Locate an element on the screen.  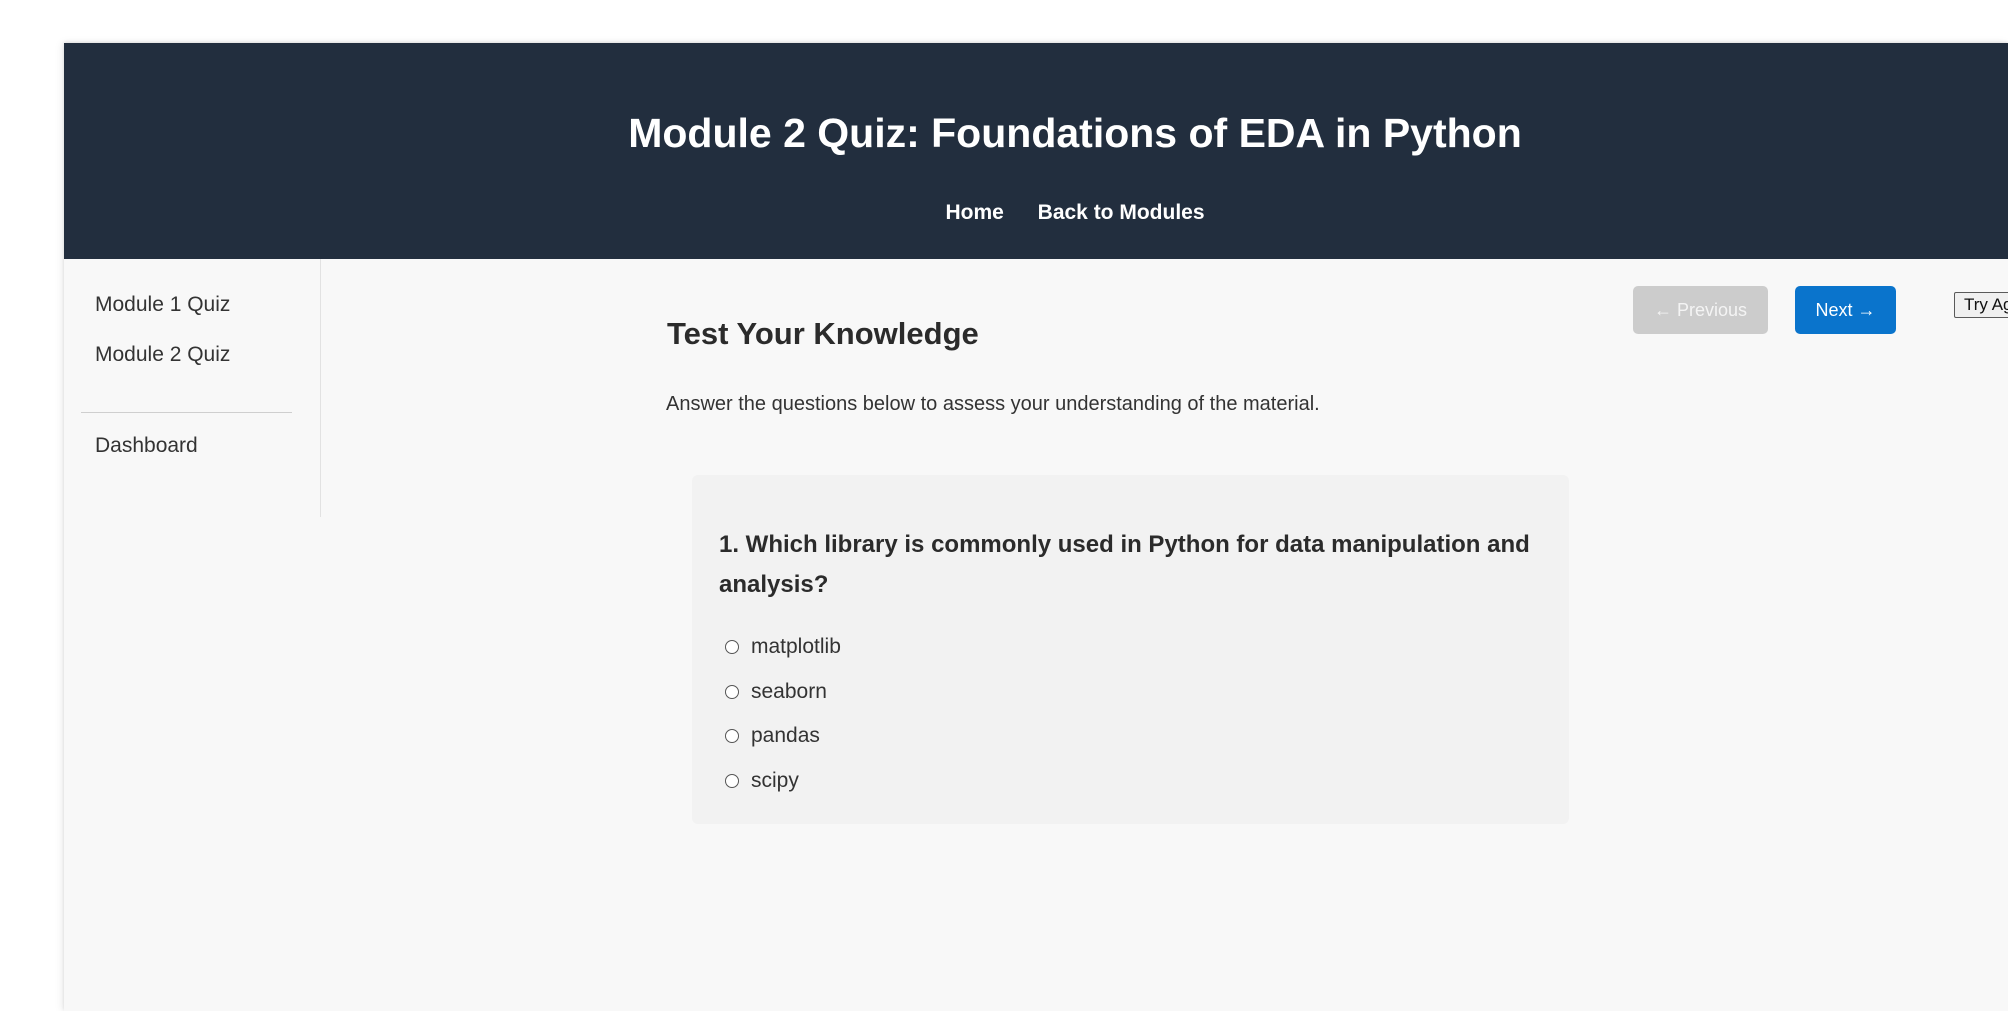
sidebar-divider is located at coordinates (186, 412).